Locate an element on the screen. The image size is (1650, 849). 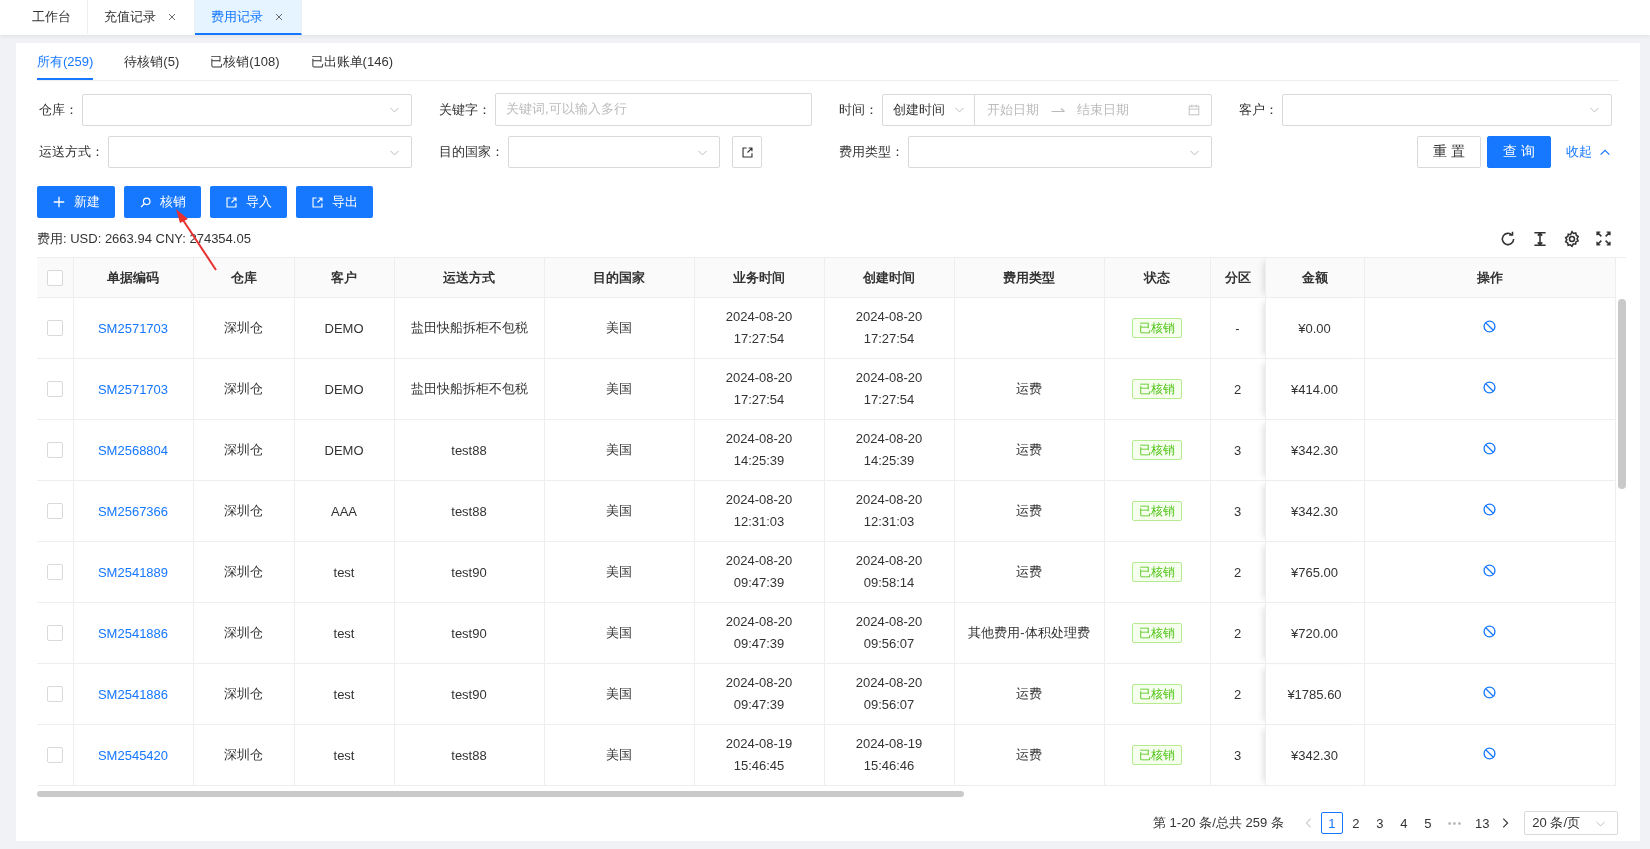
table-cell: 其他费用-体积处理费 is located at coordinates (1029, 632).